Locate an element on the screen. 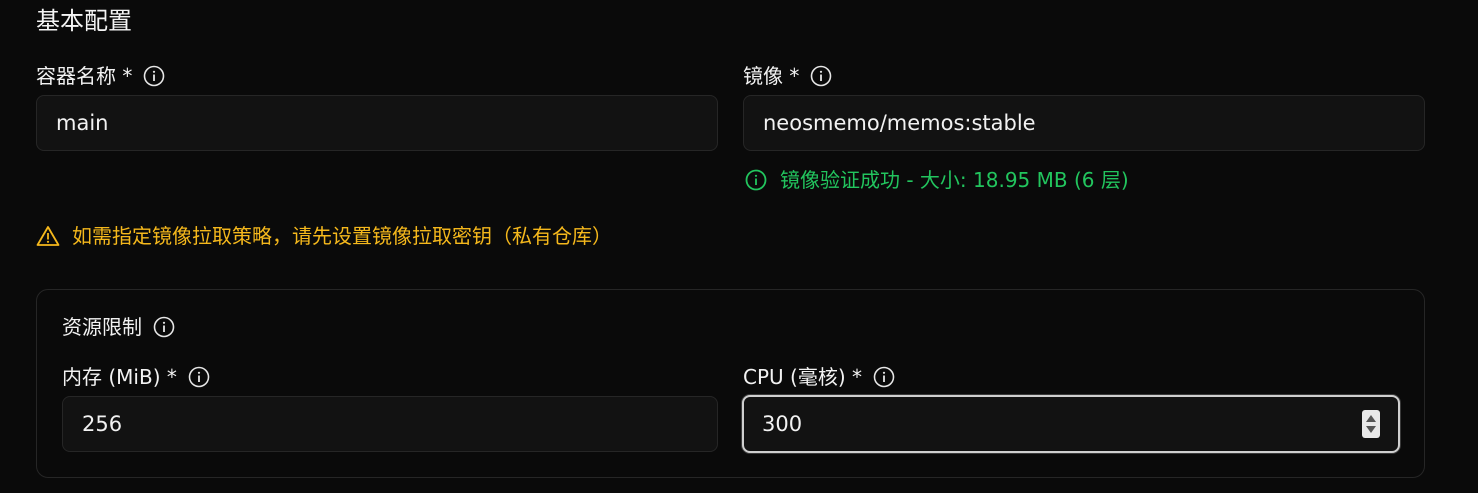  resource-limits-title-group: 资源限制 is located at coordinates (119, 327).